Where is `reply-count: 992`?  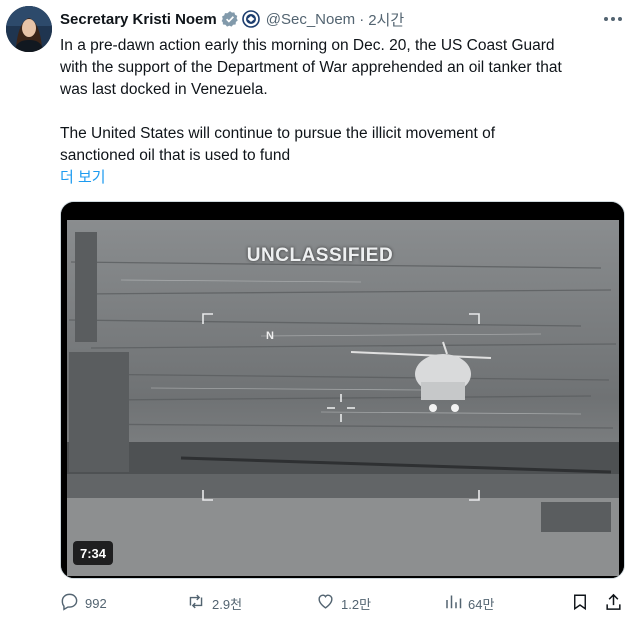
reply-count: 992 is located at coordinates (96, 603).